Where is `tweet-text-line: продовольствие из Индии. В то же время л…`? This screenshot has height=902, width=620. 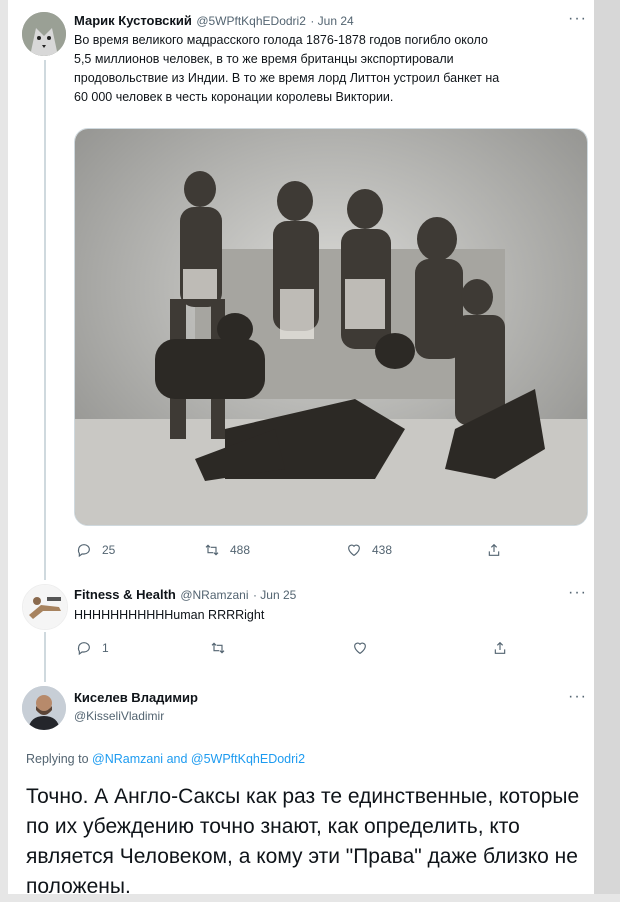
tweet-text-line: продовольствие из Индии. В то же время л… is located at coordinates (287, 78).